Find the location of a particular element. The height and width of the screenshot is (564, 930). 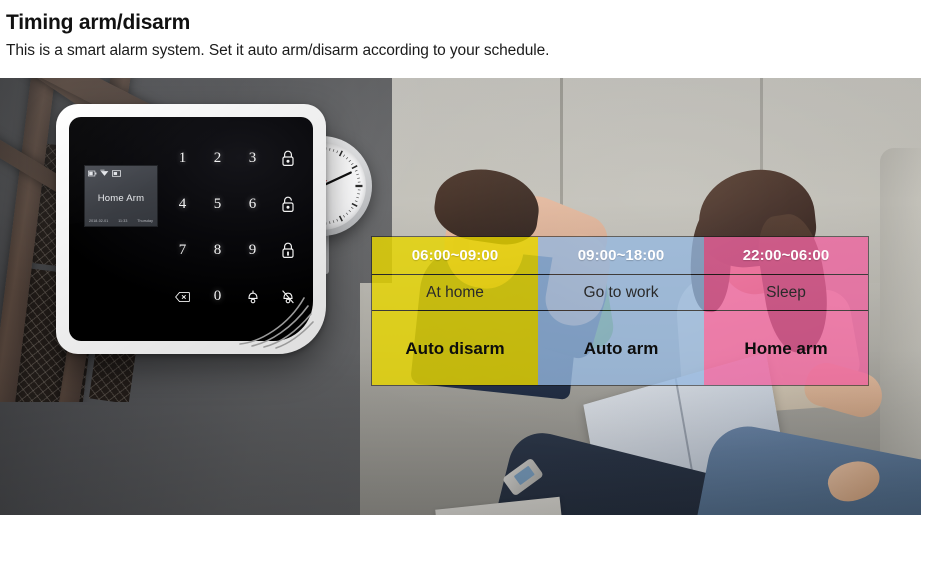

lcd-time: 11:33 is located at coordinates (123, 221).